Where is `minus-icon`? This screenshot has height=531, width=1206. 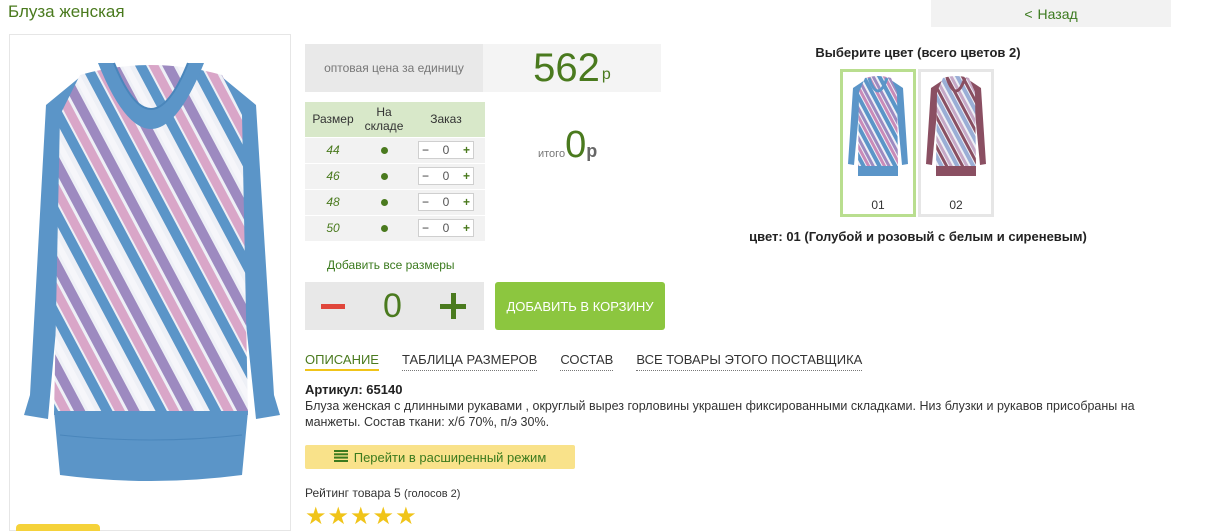
minus-icon is located at coordinates (333, 306).